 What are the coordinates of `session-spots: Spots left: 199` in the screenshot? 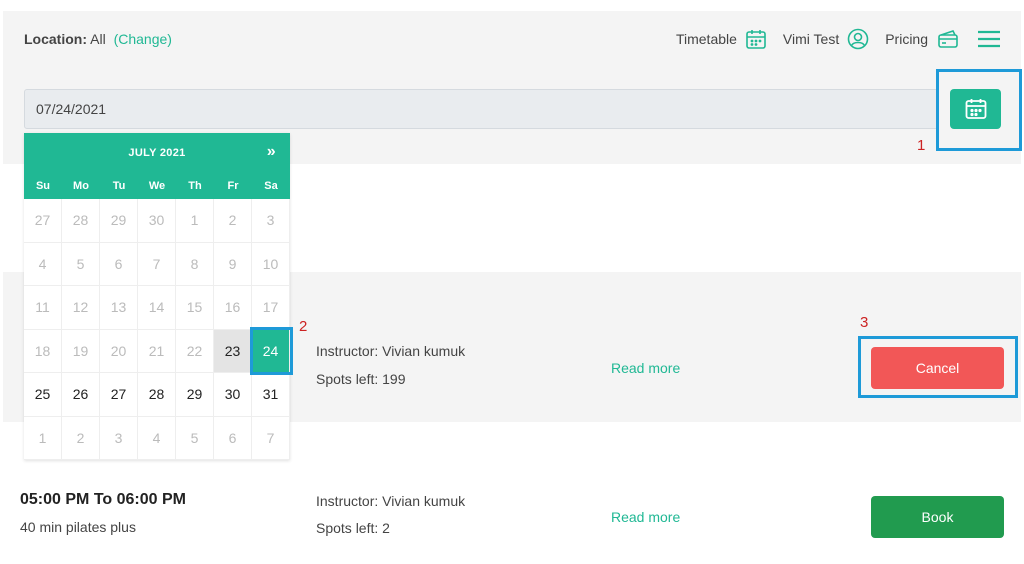 It's located at (361, 379).